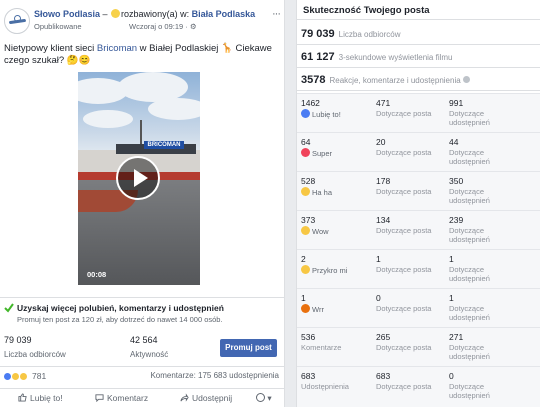 This screenshot has height=407, width=540. I want to click on breakdown-total-value: 536, so click(308, 337).